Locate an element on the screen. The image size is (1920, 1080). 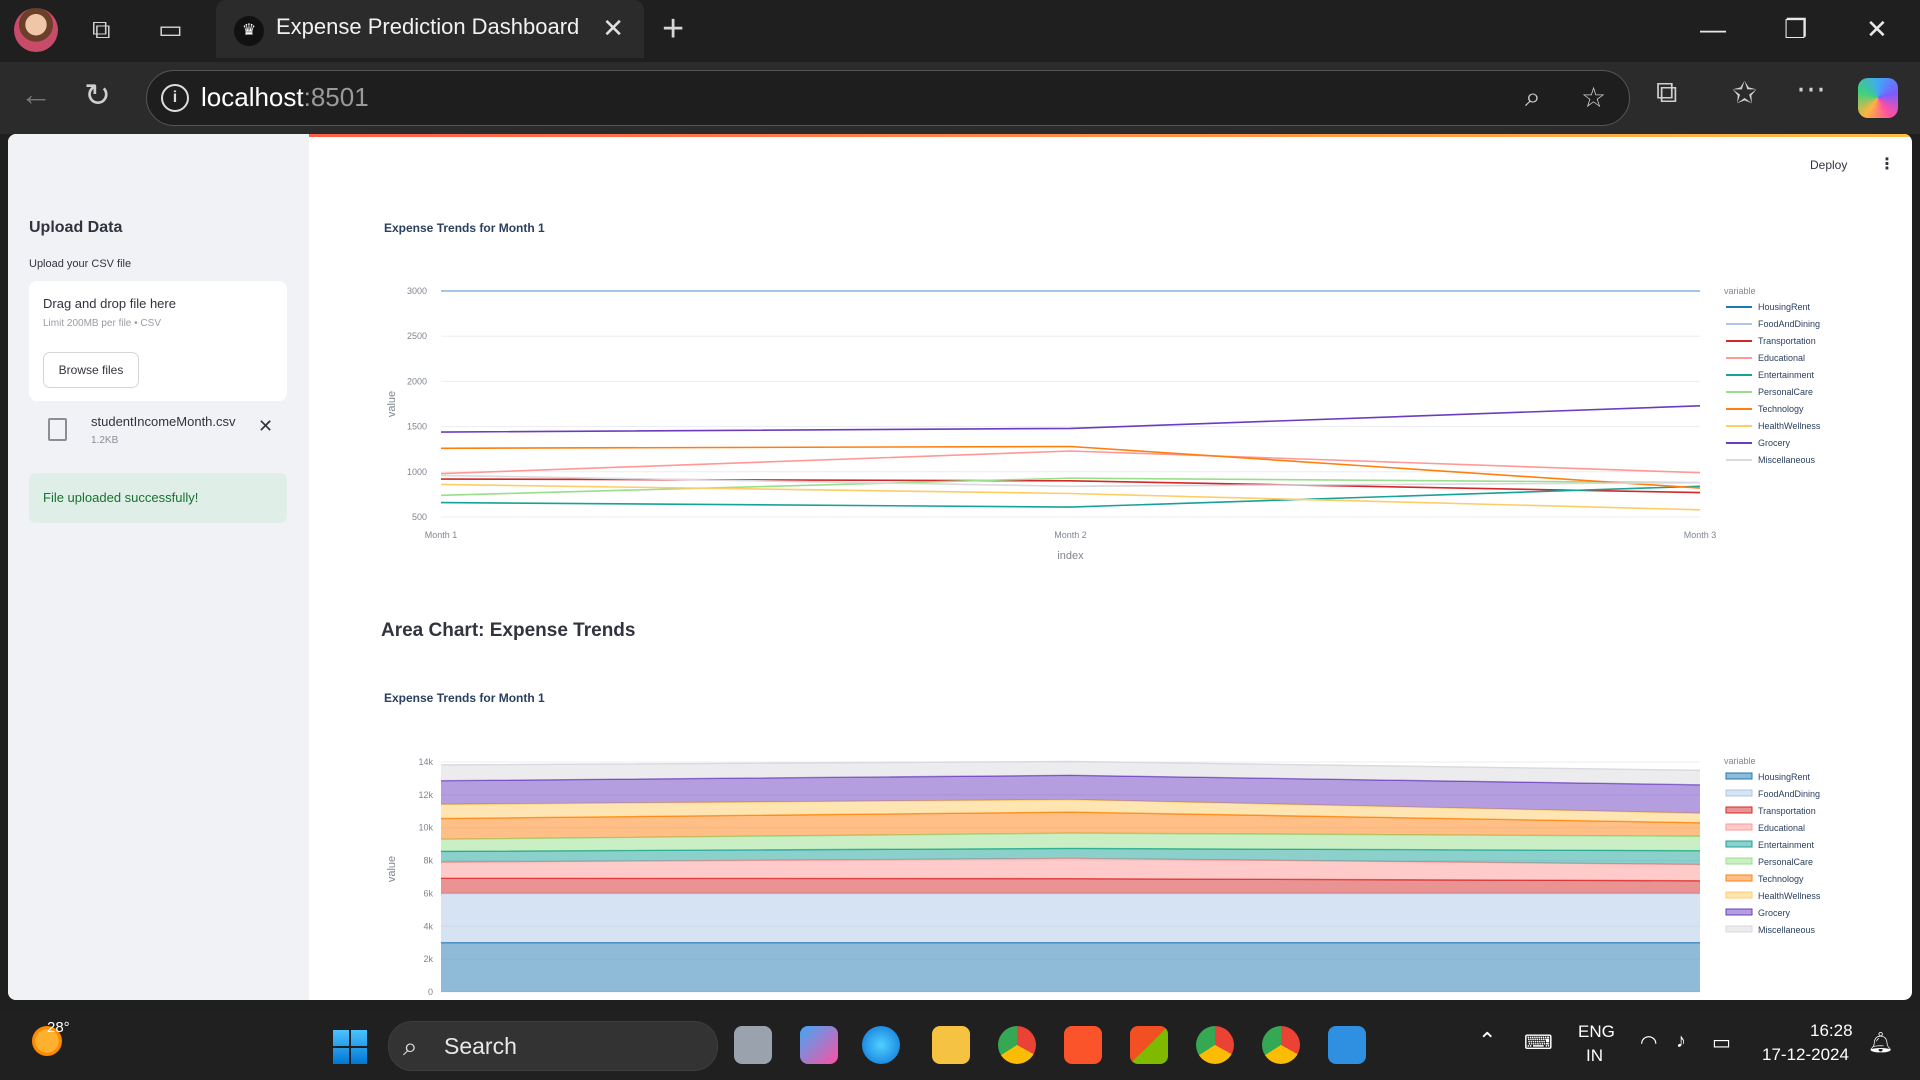
copilot-icon is located at coordinates (1878, 98).